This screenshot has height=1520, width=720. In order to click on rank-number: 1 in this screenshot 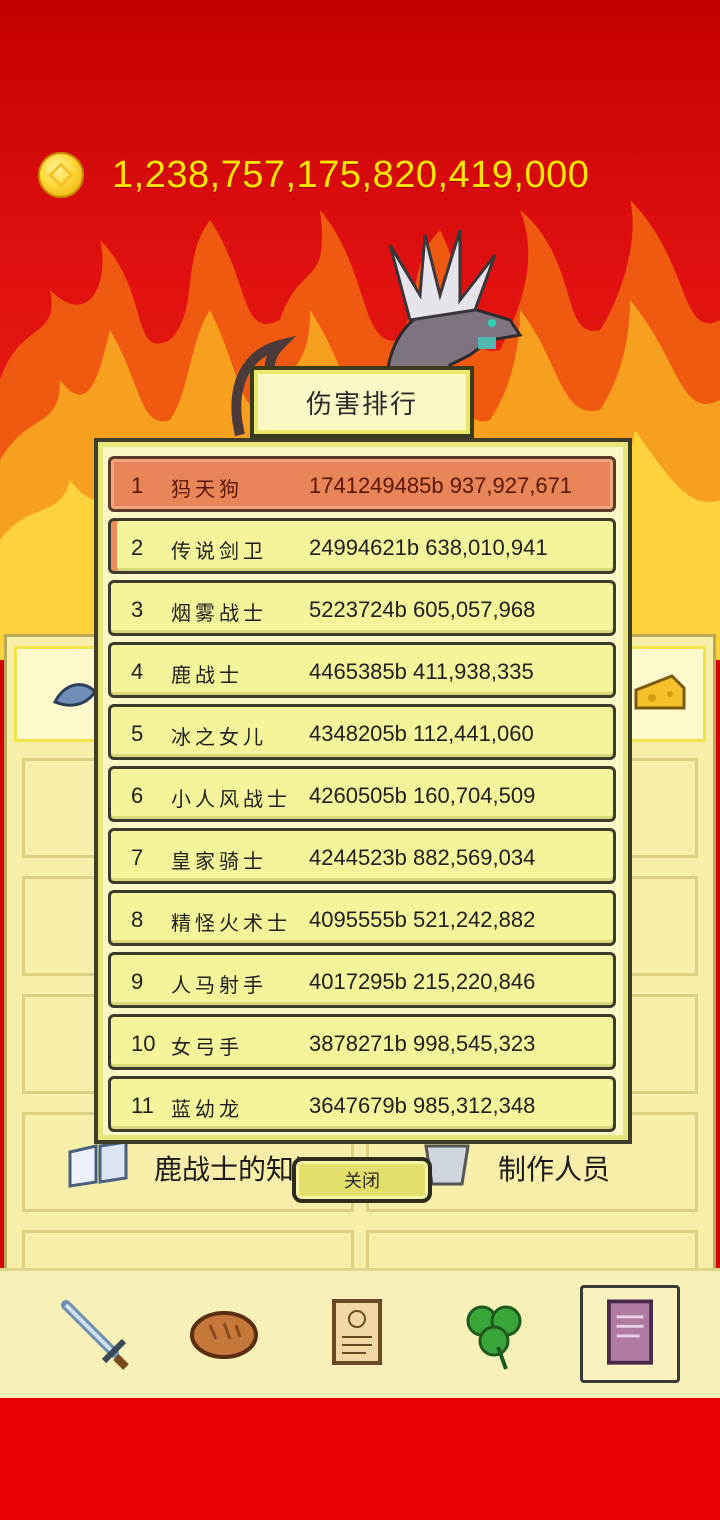, I will do `click(137, 485)`.